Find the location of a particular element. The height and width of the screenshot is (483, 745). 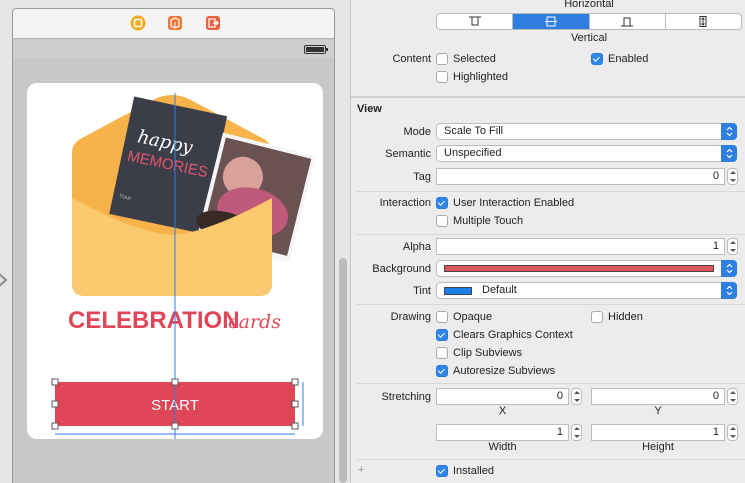

highlighted-checkbox: Highlighted is located at coordinates (472, 77).